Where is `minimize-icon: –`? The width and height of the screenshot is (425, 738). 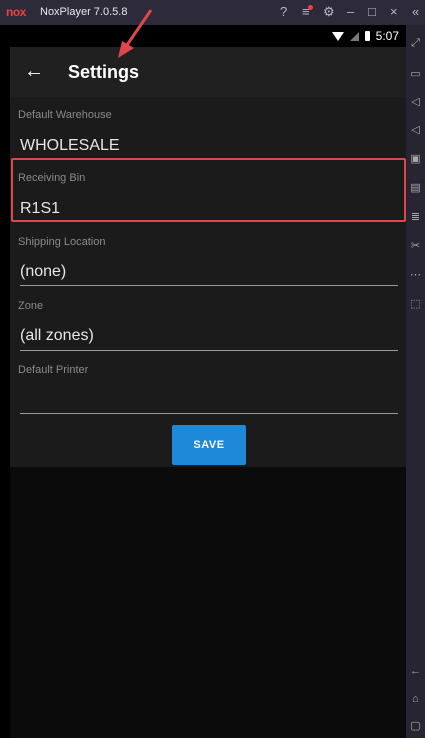 minimize-icon: – is located at coordinates (350, 12).